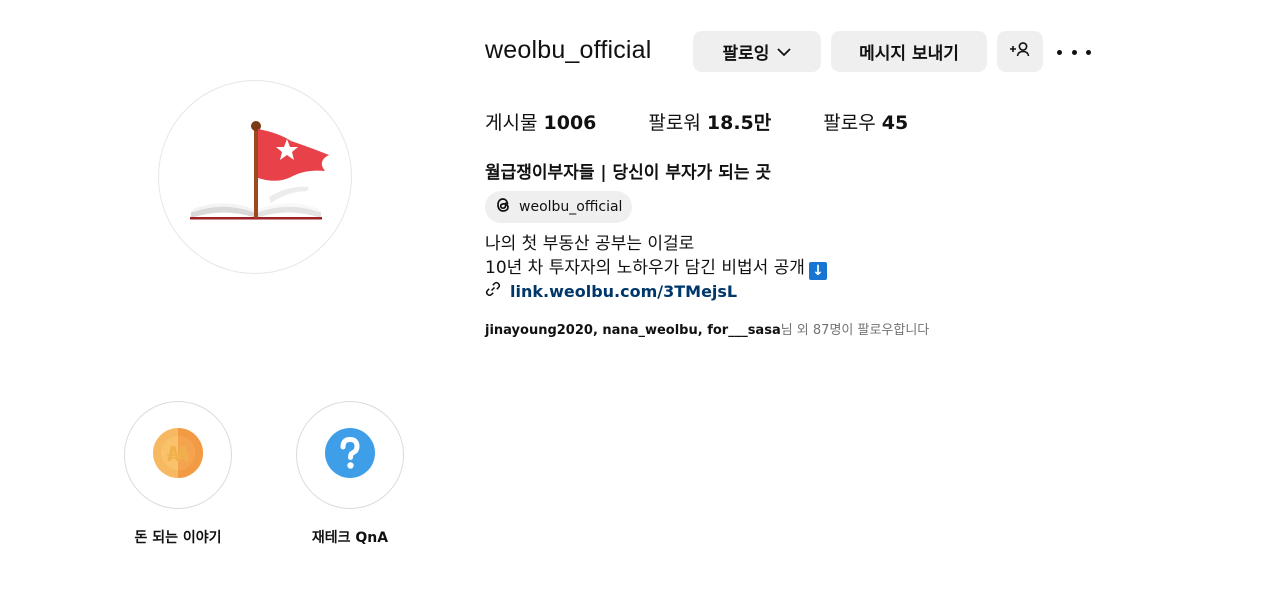  Describe the element at coordinates (784, 52) in the screenshot. I see `chevron-down-icon` at that location.